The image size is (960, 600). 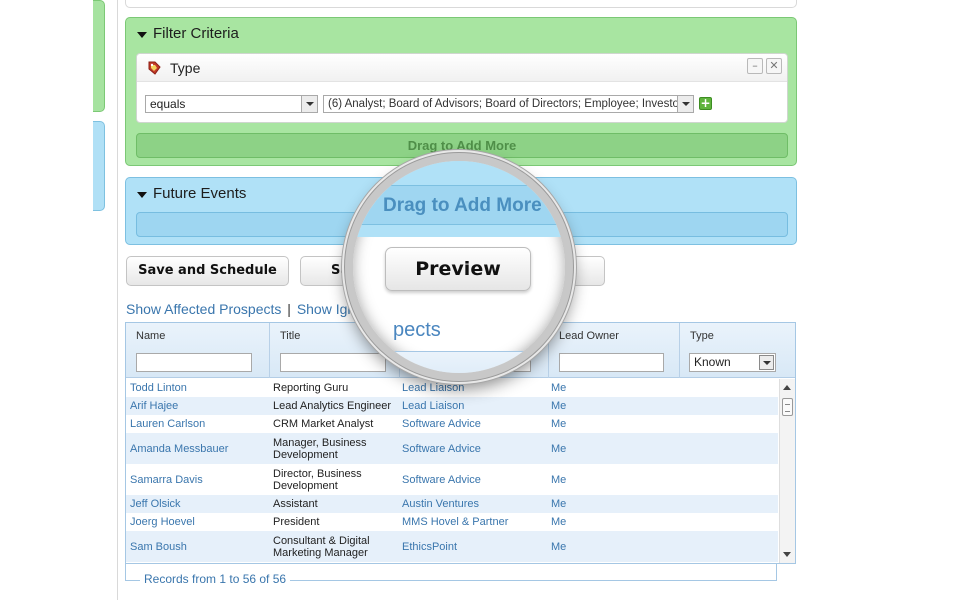 I want to click on save-and-schedule-button: Save and Schedule, so click(x=207, y=271).